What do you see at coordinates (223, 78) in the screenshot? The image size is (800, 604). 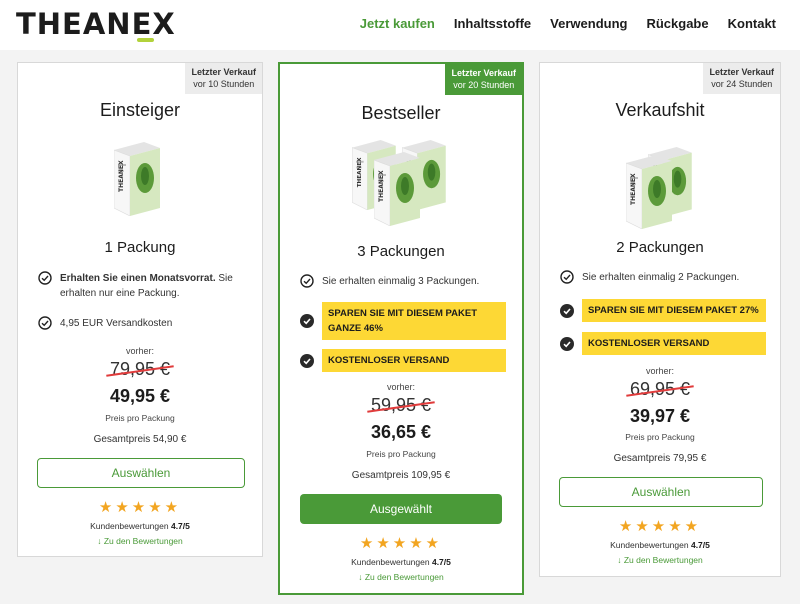 I see `last-sale-badge: Letzter Verkauf vor 10 Stunden` at bounding box center [223, 78].